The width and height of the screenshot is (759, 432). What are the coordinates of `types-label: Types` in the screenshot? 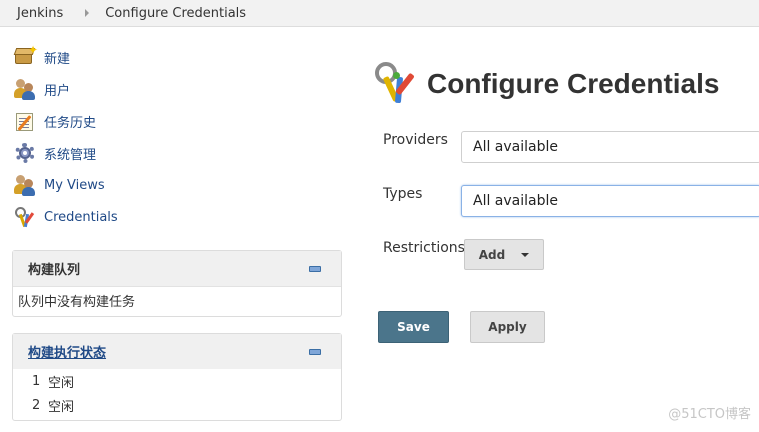 It's located at (403, 194).